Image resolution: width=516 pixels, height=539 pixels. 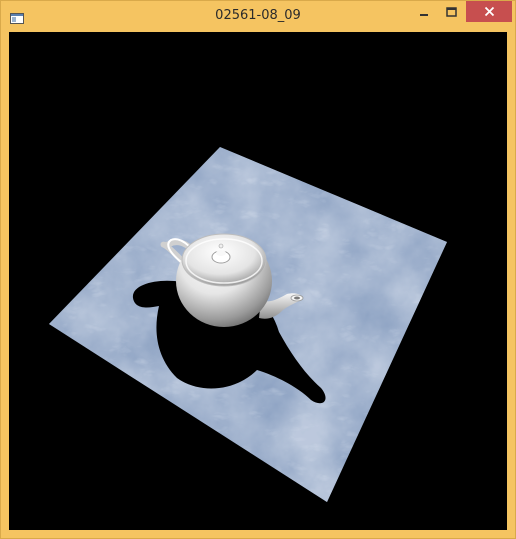 I want to click on minimize-icon, so click(x=423, y=14).